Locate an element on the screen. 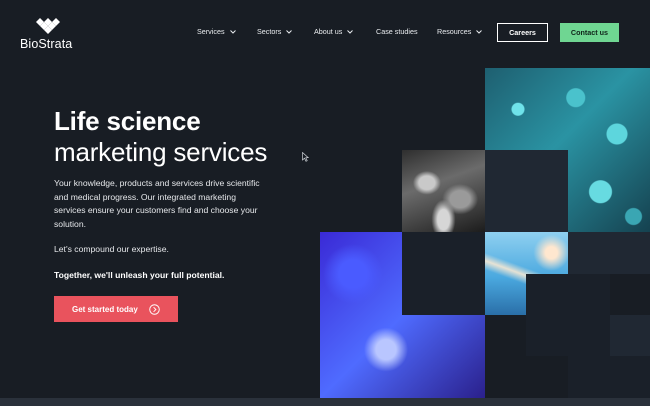  brand-name: BioStrata is located at coordinates (46, 44).